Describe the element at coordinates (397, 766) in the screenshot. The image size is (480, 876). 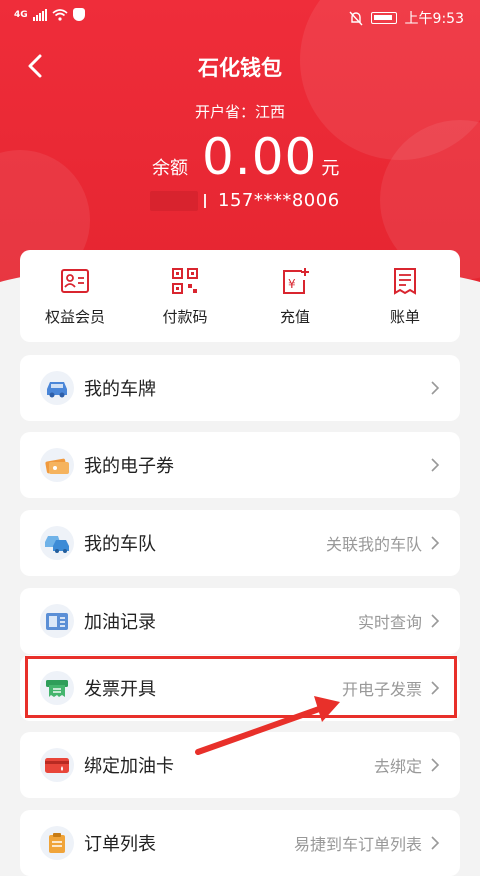
I see `menu-item-hint: 去绑定` at that location.